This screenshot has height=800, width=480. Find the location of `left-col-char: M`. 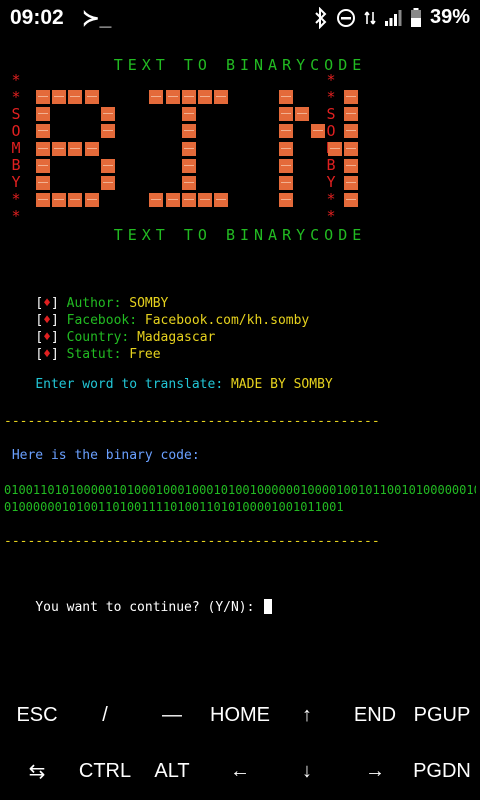

left-col-char: M is located at coordinates (16, 148).